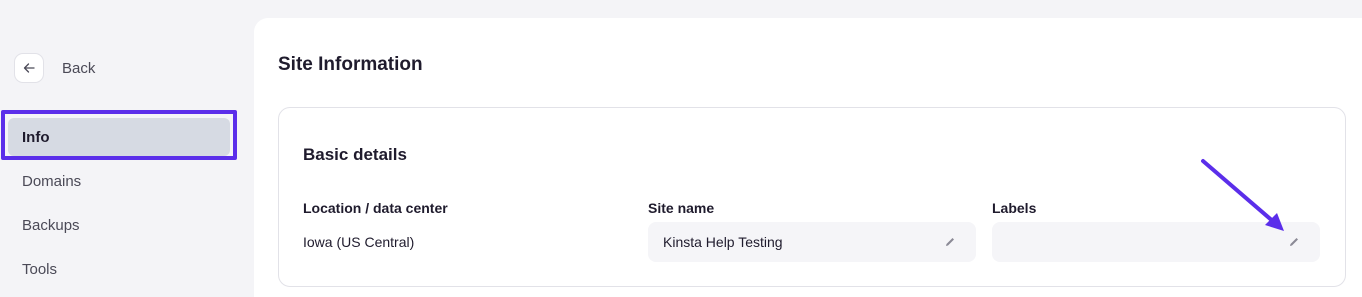  Describe the element at coordinates (40, 269) in the screenshot. I see `sidebar-item-label: Tools` at that location.